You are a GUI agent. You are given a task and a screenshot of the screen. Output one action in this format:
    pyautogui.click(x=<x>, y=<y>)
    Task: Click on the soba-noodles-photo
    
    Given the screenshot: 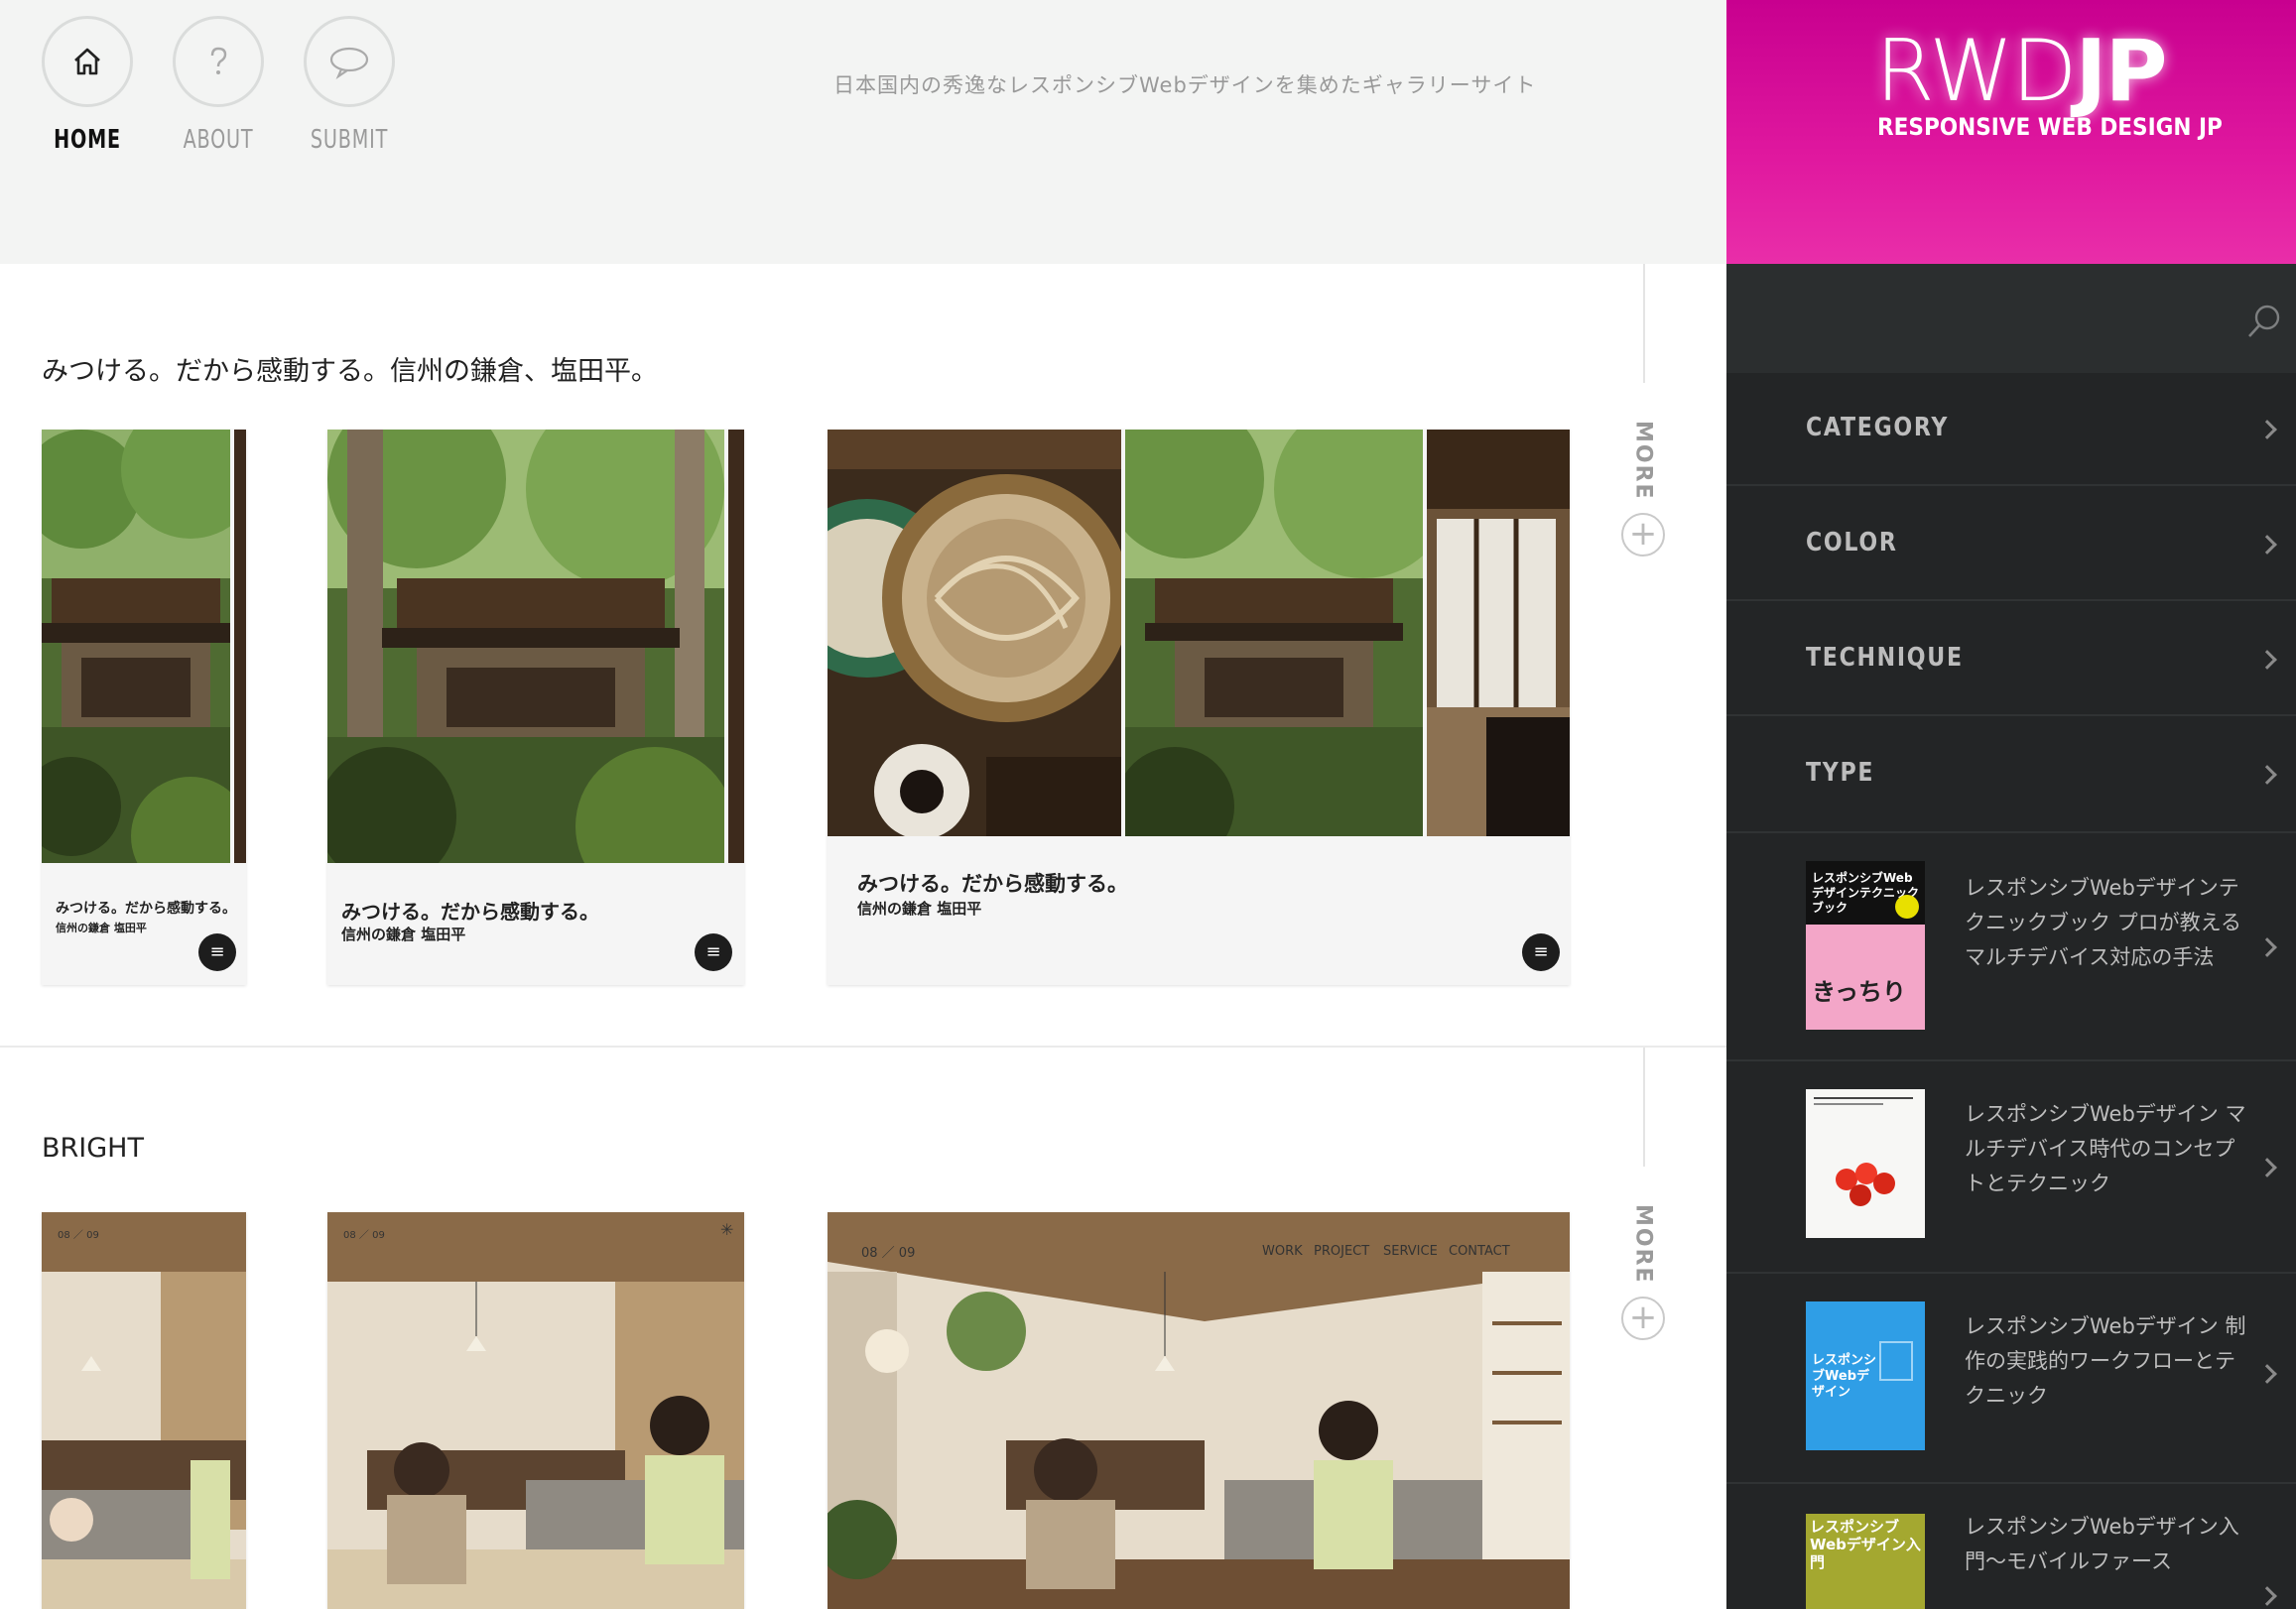 What is the action you would take?
    pyautogui.click(x=975, y=633)
    